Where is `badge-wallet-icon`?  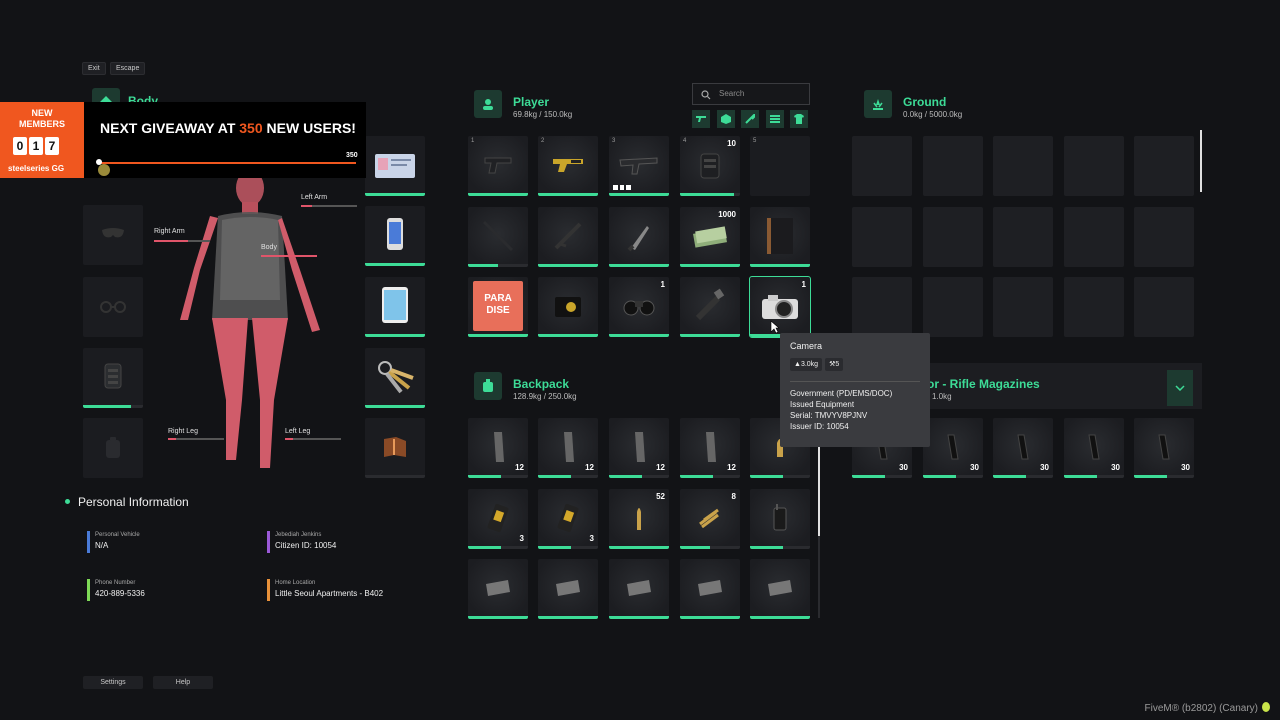
badge-wallet-icon is located at coordinates (568, 306).